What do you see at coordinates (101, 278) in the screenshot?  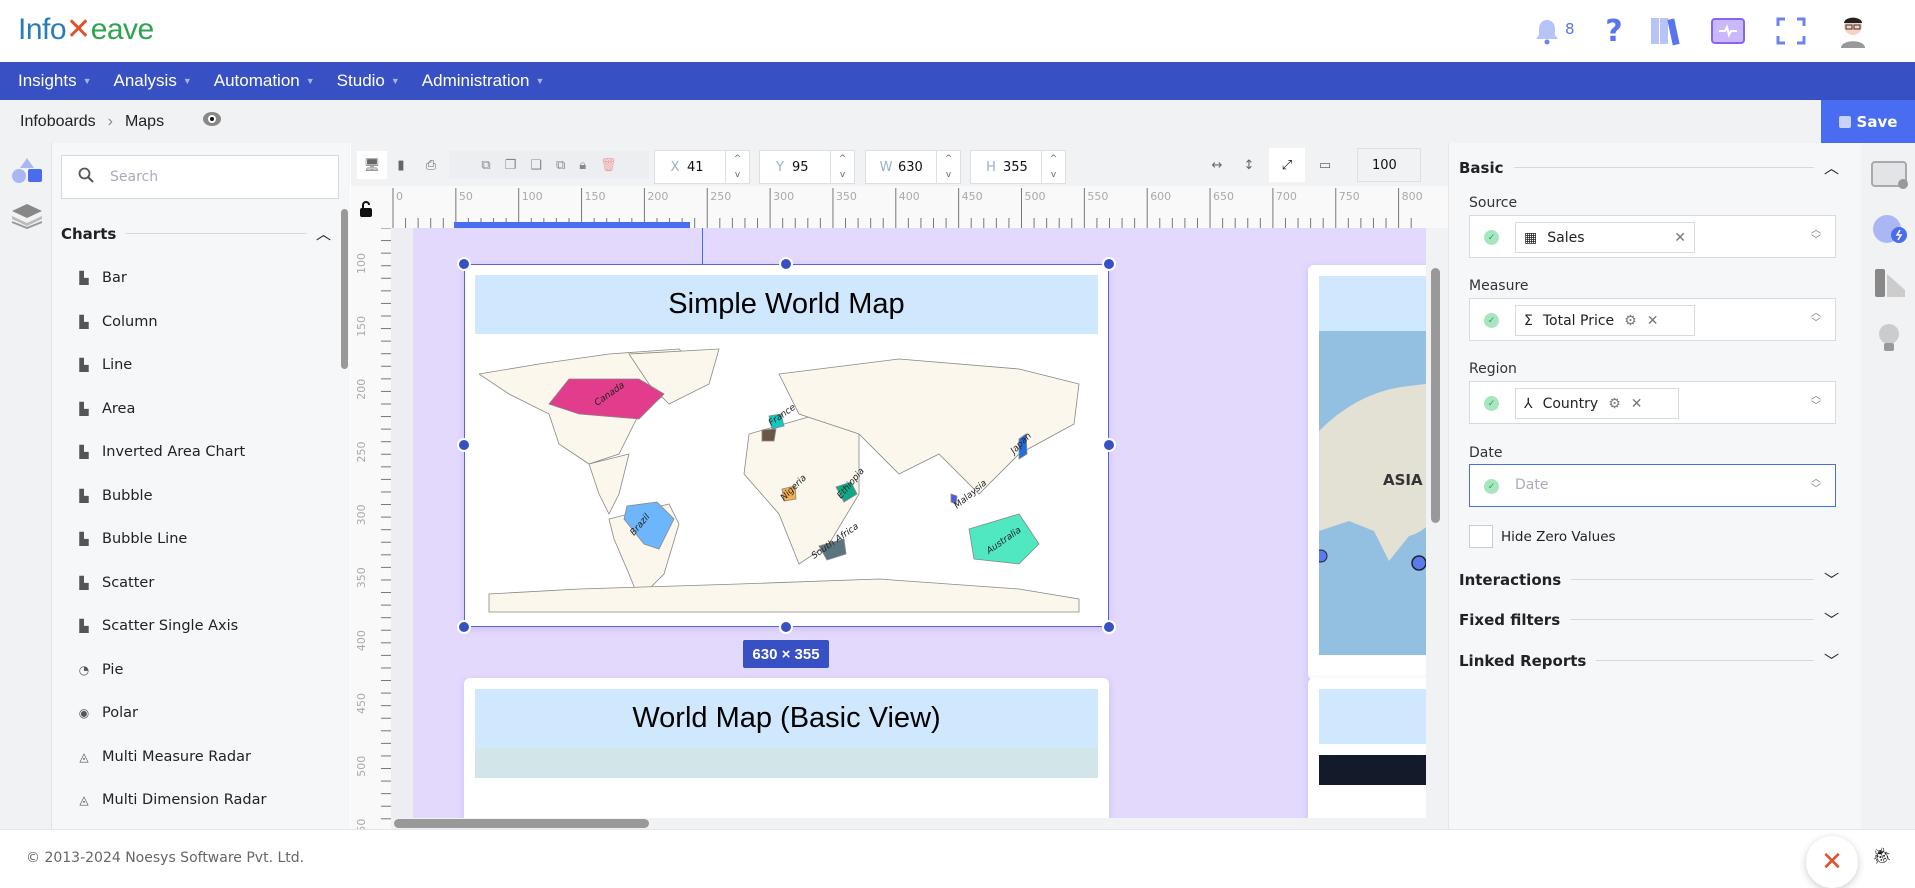 I see `chart-type-item: ▙ Bar` at bounding box center [101, 278].